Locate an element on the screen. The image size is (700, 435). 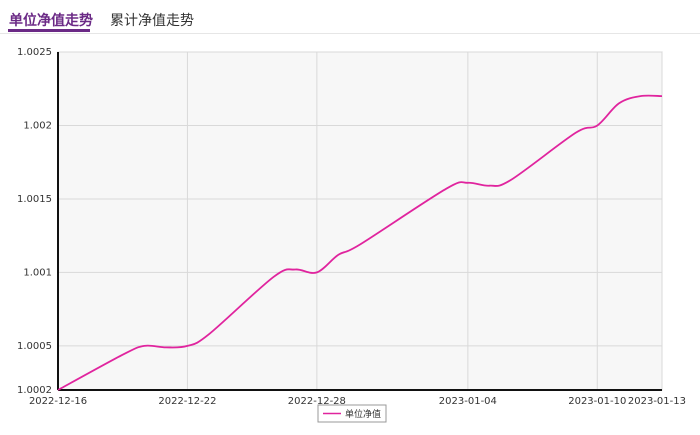
y-tick-label: 1.0025 is located at coordinates (34, 52).